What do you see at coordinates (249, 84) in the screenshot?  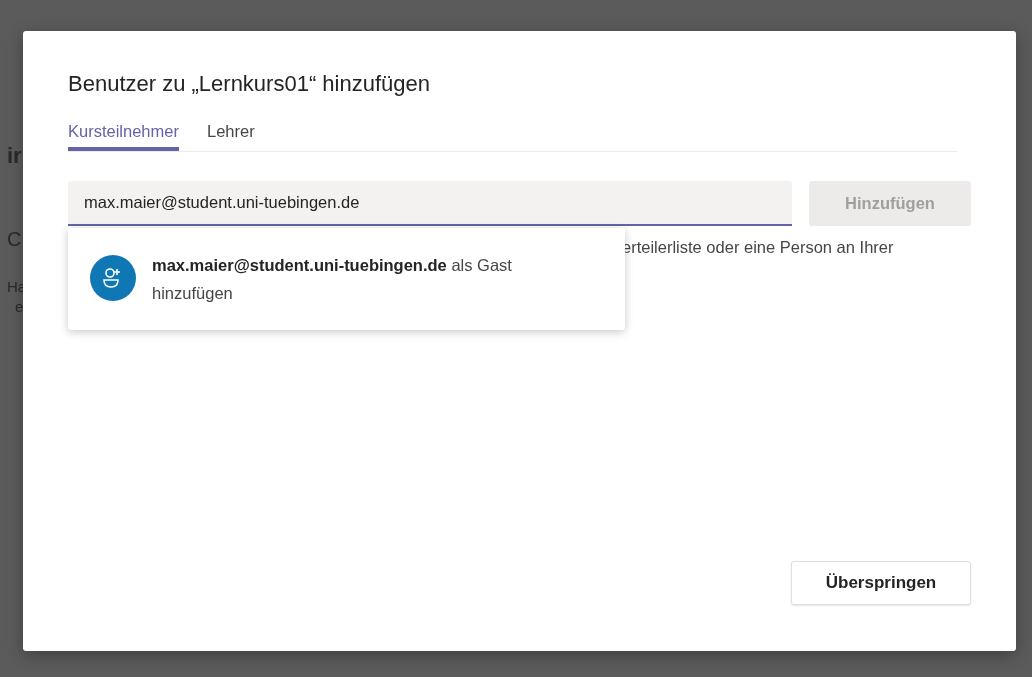 I see `dialog-title: Benutzer zu „Lernkurs01“ hinzufügen` at bounding box center [249, 84].